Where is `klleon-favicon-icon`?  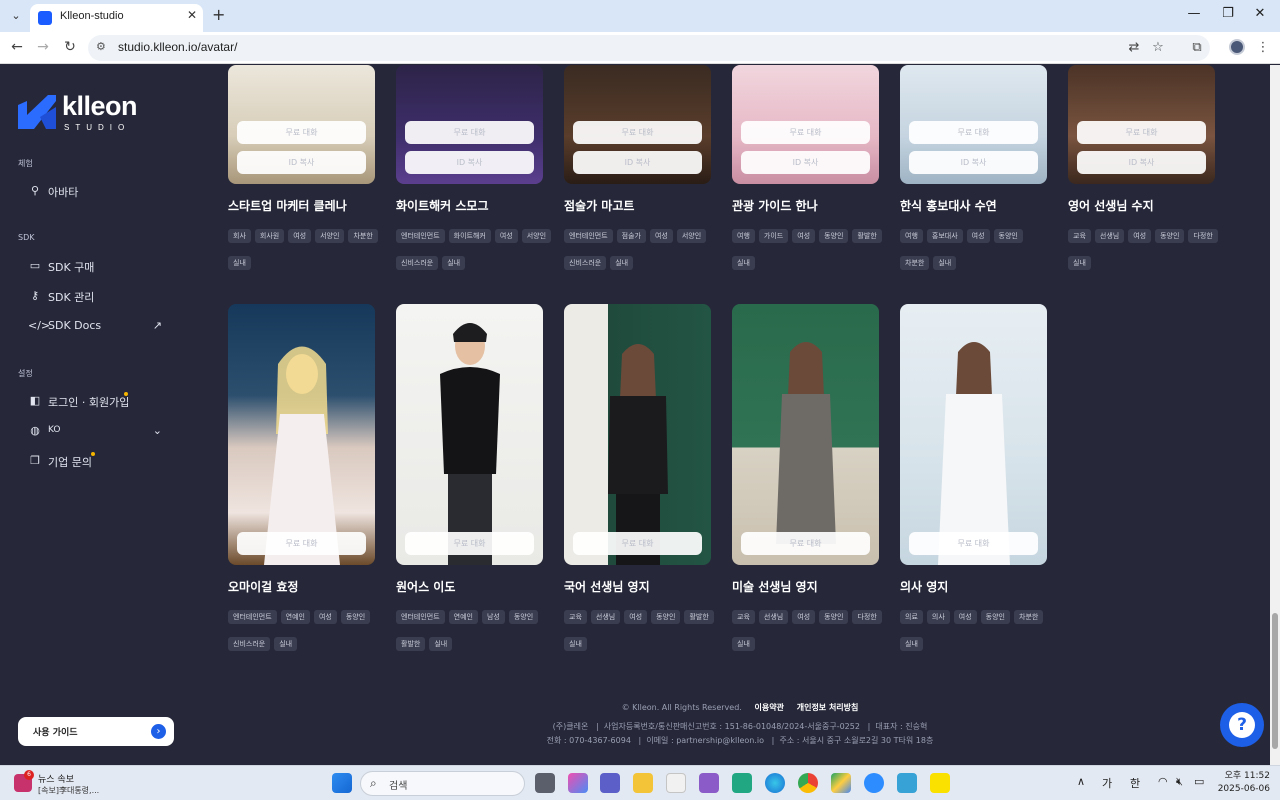 klleon-favicon-icon is located at coordinates (45, 18).